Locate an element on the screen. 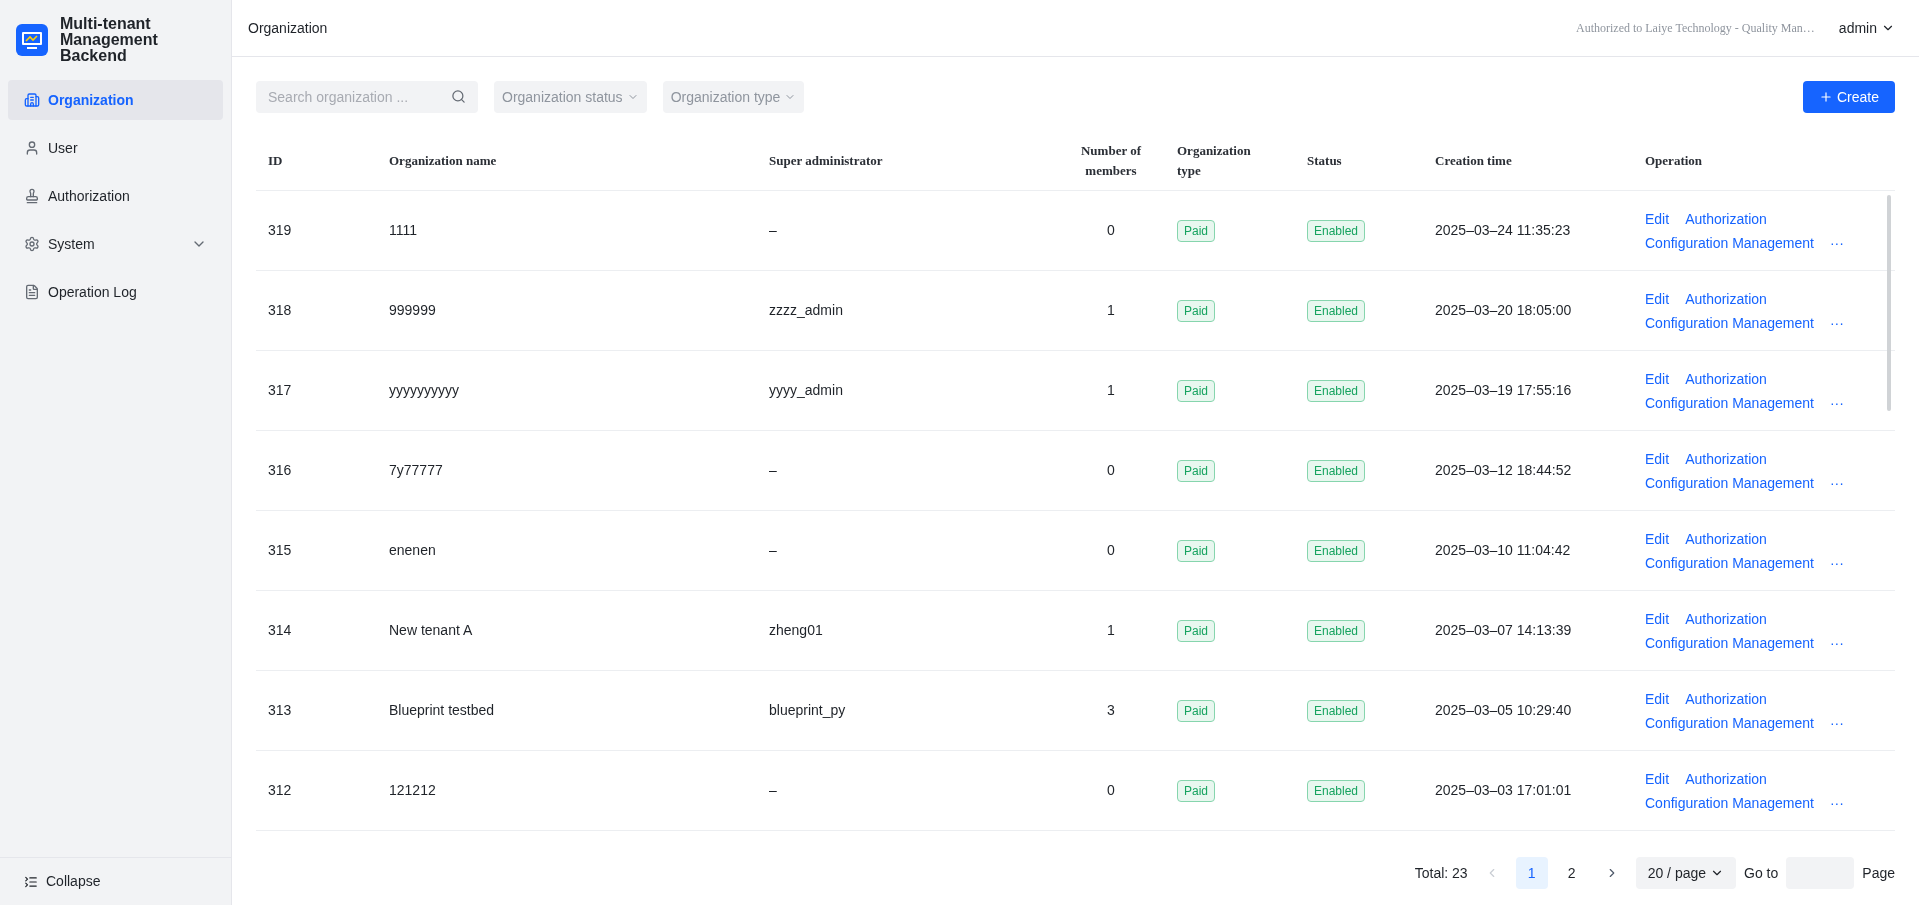 This screenshot has height=905, width=1919. page-size-dropdown: 20 / page is located at coordinates (1686, 873).